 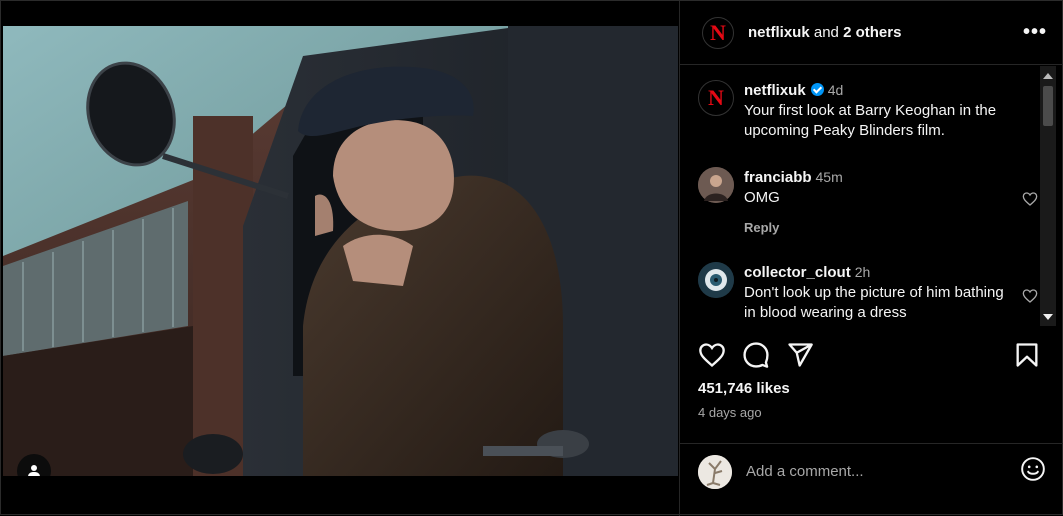 I want to click on header-connector: and, so click(x=826, y=32).